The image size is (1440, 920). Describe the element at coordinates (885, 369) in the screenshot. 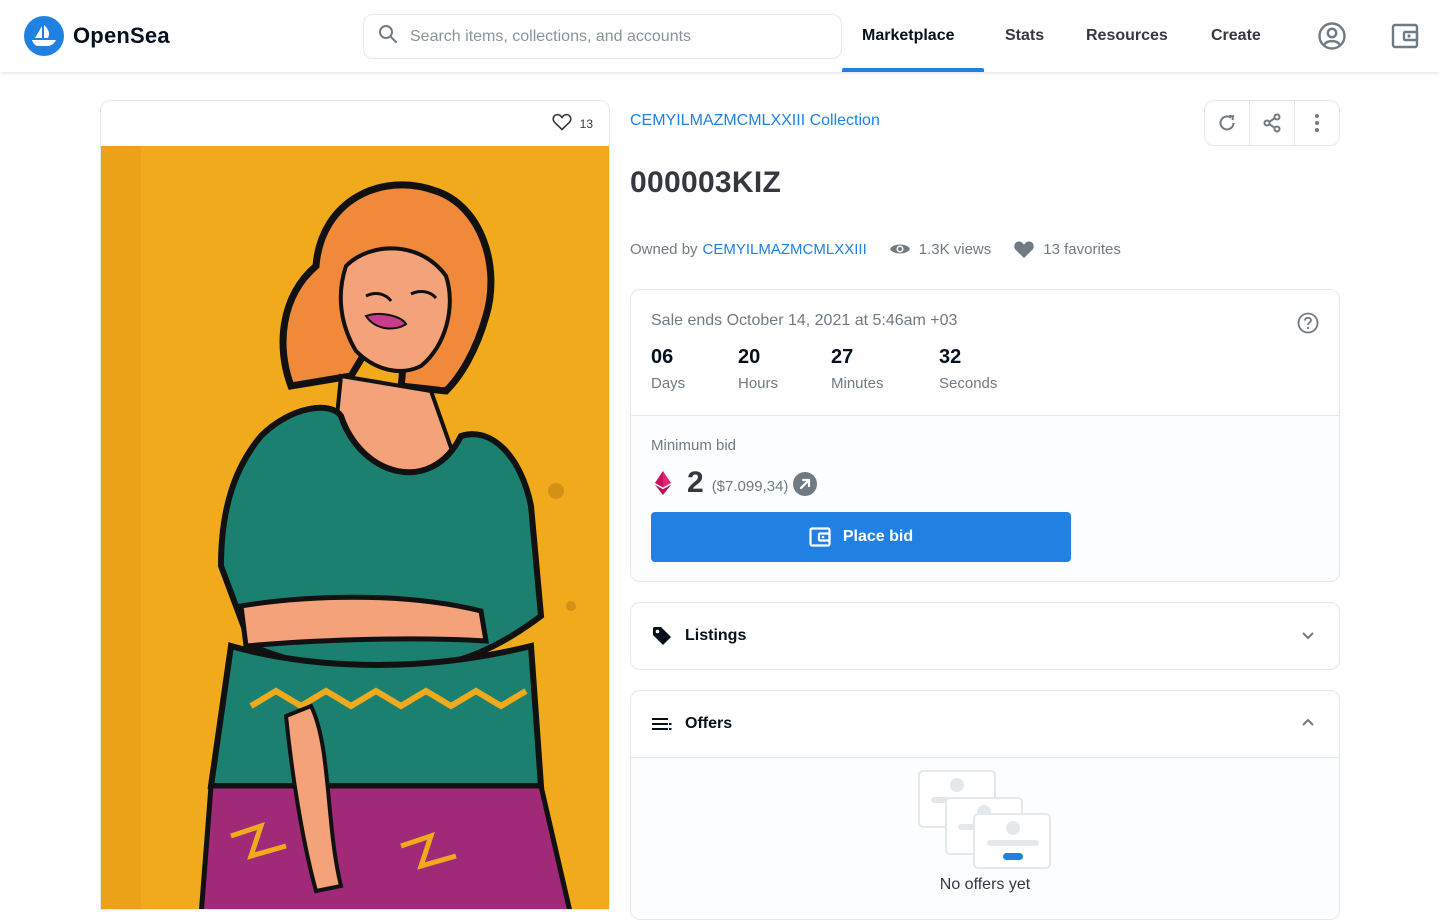

I see `countdown-minutes: 27 Minutes` at that location.